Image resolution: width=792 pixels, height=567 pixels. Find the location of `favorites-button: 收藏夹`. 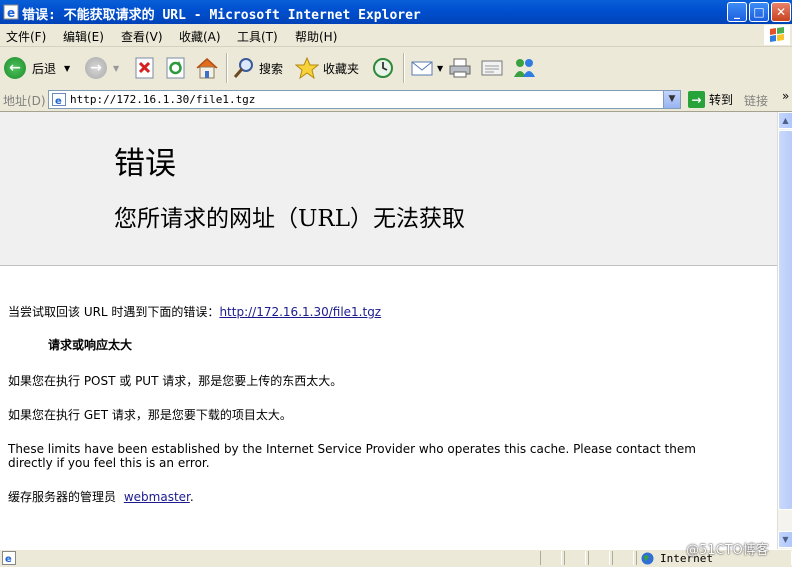

favorites-button: 收藏夹 is located at coordinates (327, 68).